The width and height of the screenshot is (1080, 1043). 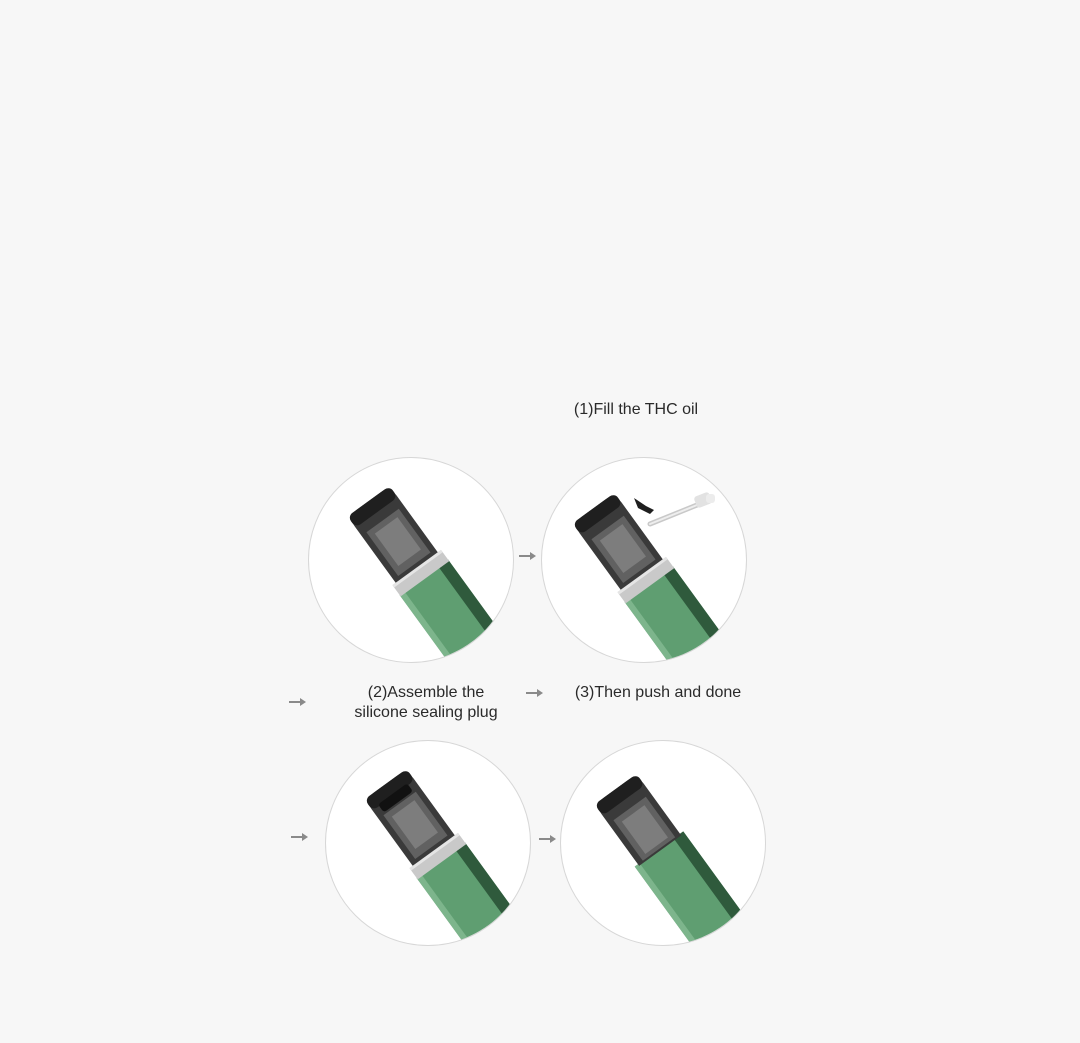 I want to click on dropper-icon, so click(x=681, y=509).